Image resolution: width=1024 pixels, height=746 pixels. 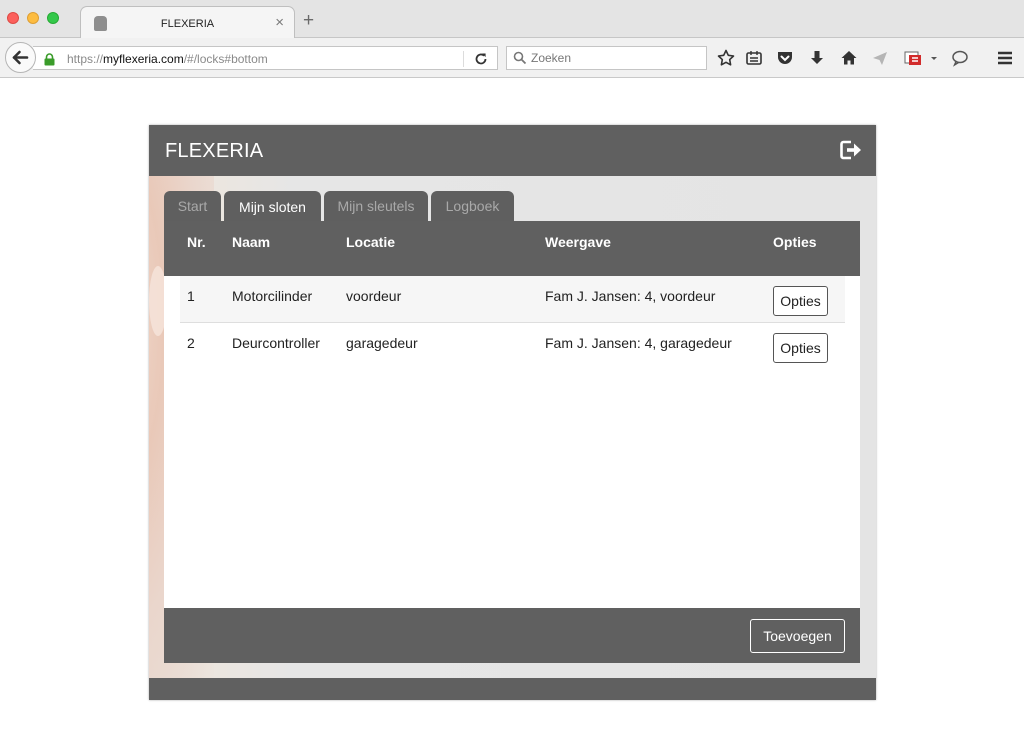 What do you see at coordinates (272, 206) in the screenshot?
I see `tab-mijn-sloten: Mijn sloten` at bounding box center [272, 206].